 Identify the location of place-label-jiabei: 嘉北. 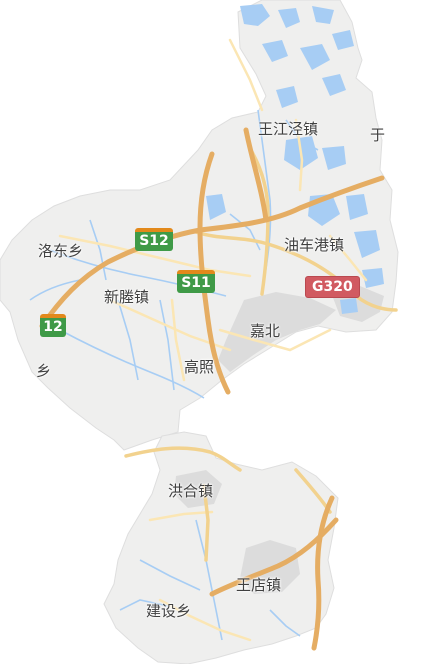
(265, 331).